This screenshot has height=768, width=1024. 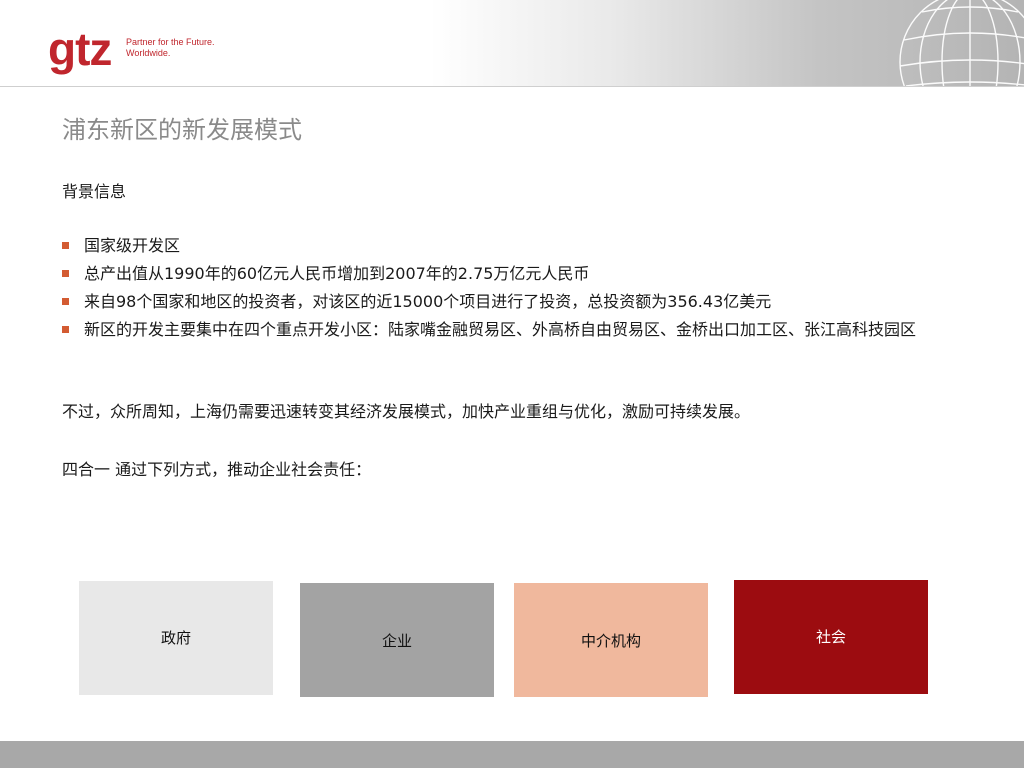 I want to click on gtz-logo: gtz, so click(x=80, y=49).